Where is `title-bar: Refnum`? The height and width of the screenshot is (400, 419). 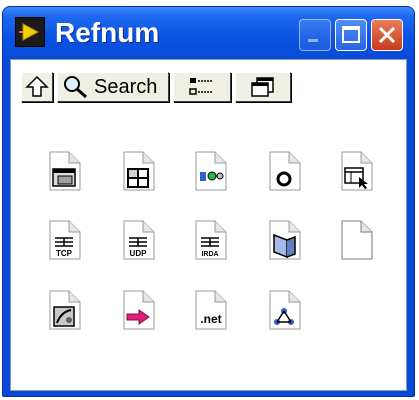
title-bar: Refnum is located at coordinates (208, 33).